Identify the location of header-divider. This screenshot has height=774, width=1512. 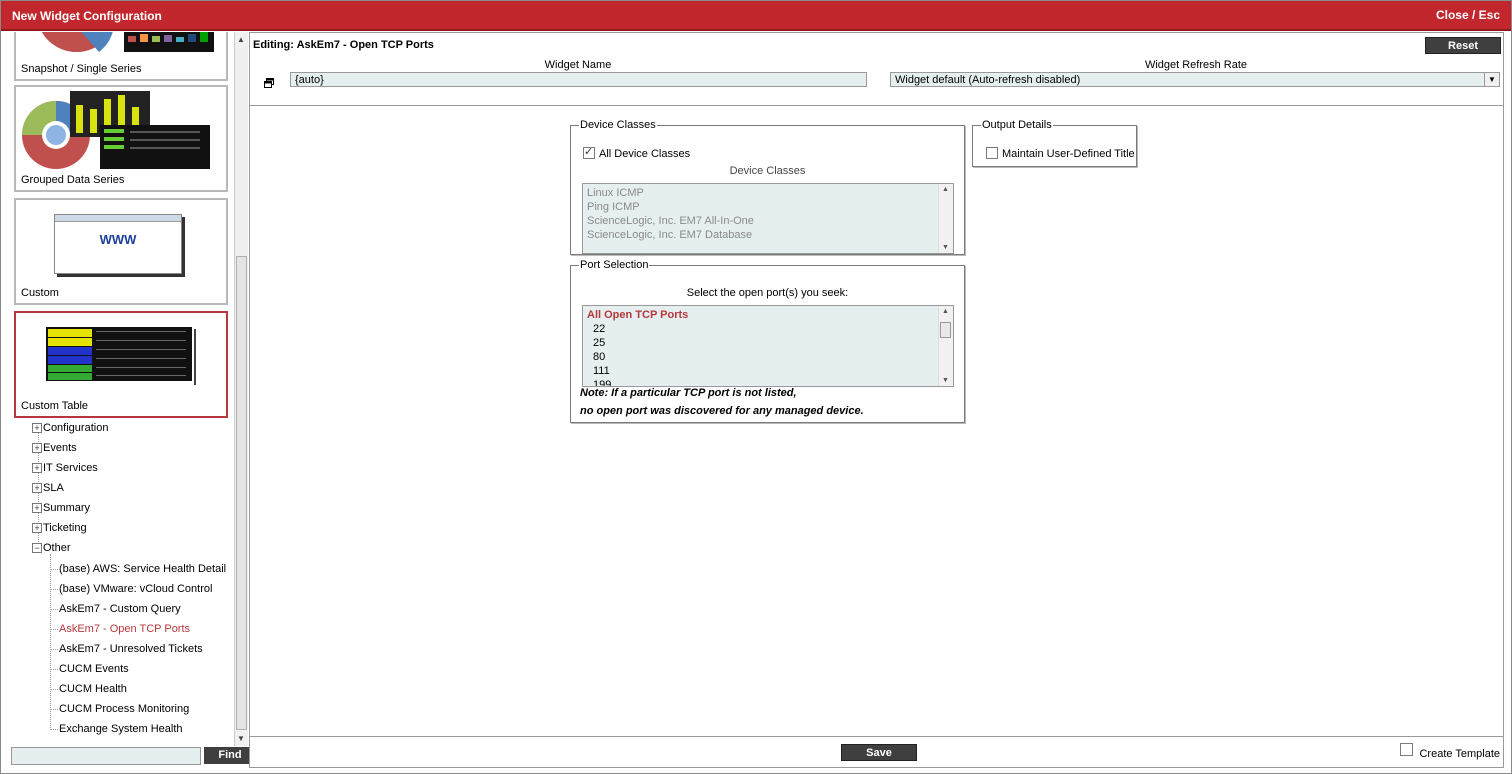
(876, 105).